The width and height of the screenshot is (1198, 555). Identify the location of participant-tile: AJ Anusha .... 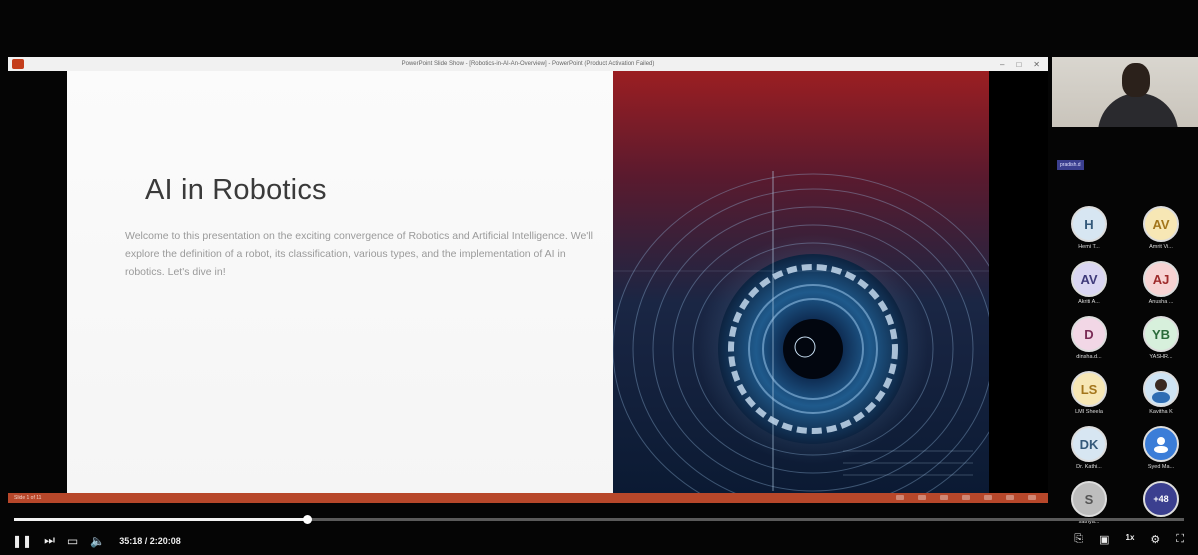
(1161, 286).